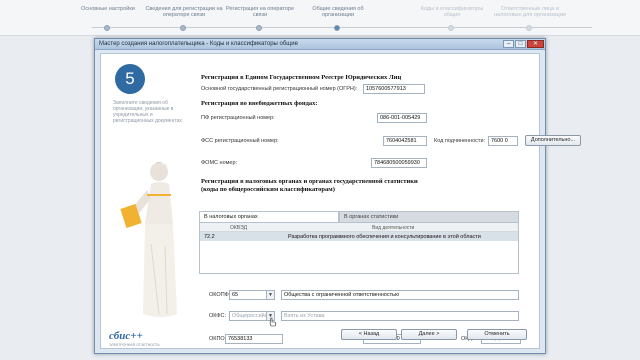  What do you see at coordinates (260, 18) in the screenshot?
I see `step-operator-registration: Регистрация на операторе связи` at bounding box center [260, 18].